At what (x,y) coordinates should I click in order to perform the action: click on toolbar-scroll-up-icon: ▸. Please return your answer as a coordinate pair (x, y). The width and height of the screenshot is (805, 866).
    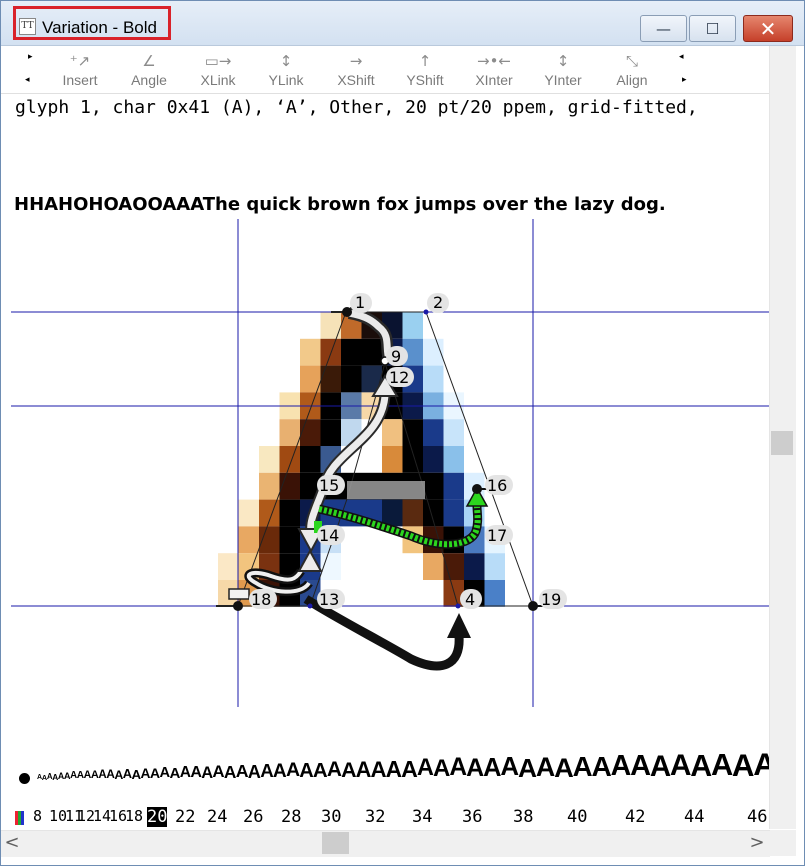
    Looking at the image, I should click on (30, 57).